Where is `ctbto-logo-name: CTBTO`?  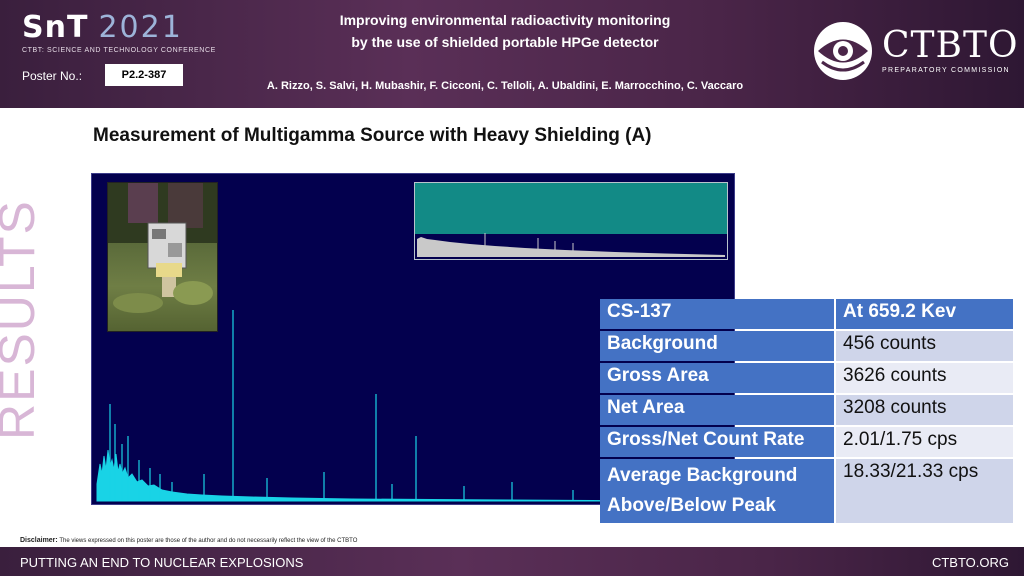 ctbto-logo-name: CTBTO is located at coordinates (950, 45).